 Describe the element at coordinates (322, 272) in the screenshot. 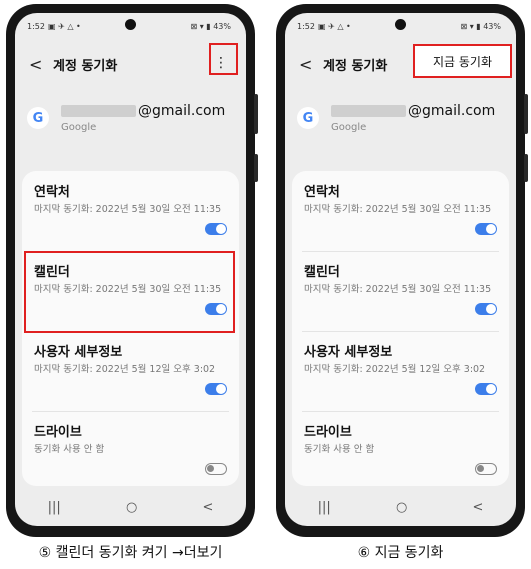

I see `item-title: 캘린더` at that location.